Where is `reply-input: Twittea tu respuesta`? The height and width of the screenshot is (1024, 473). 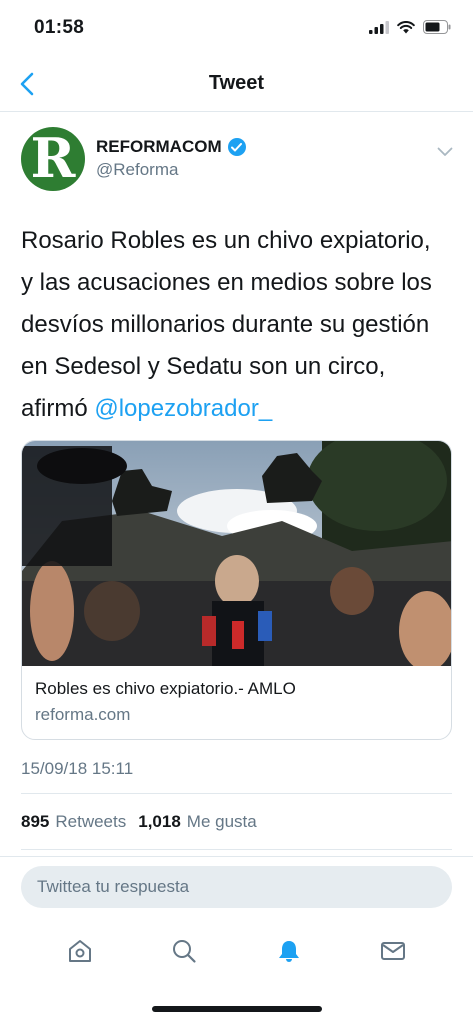
reply-input: Twittea tu respuesta is located at coordinates (236, 887).